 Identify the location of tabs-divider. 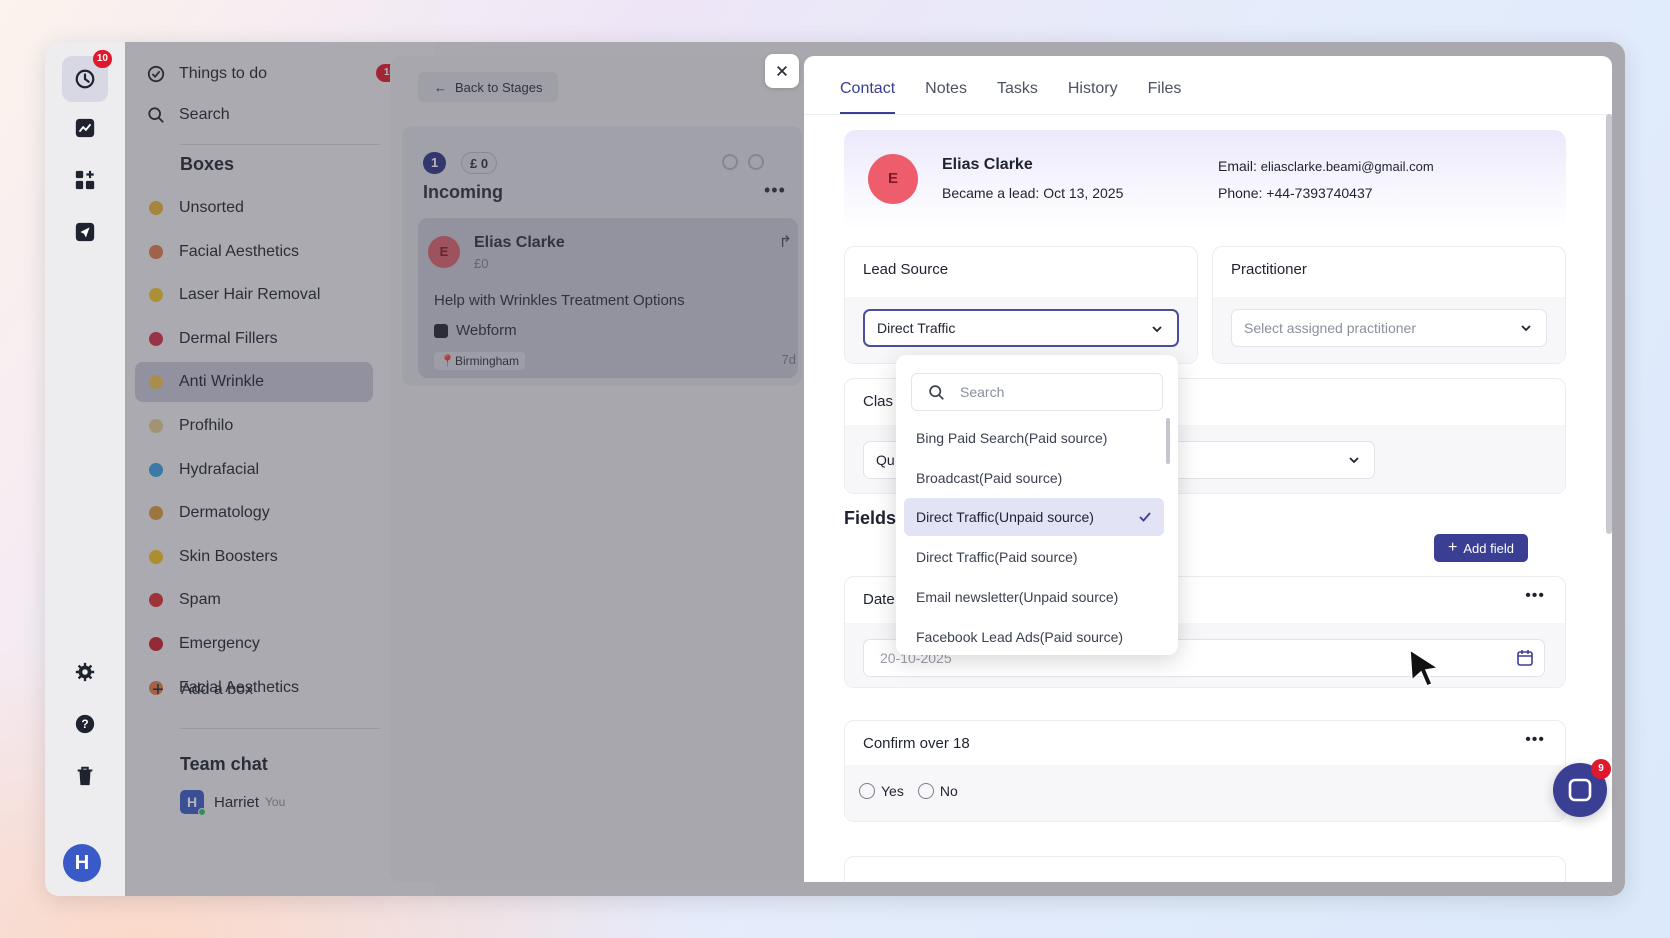
(1208, 114).